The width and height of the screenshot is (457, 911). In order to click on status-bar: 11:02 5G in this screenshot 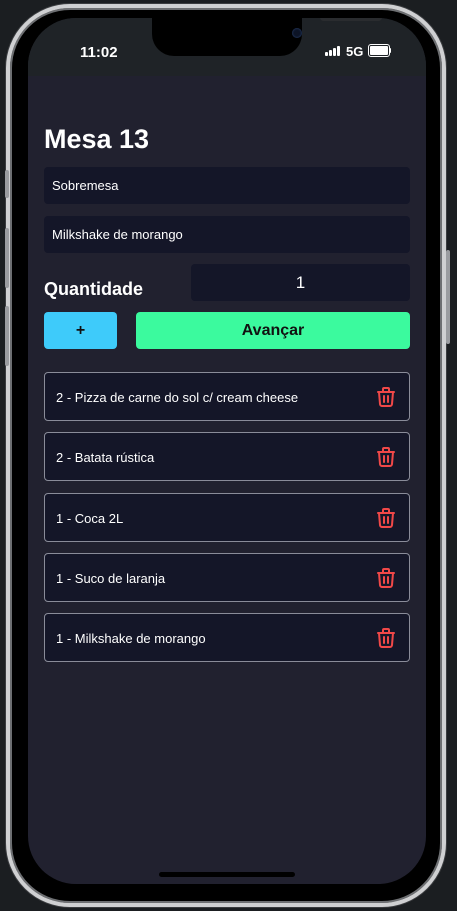, I will do `click(227, 47)`.